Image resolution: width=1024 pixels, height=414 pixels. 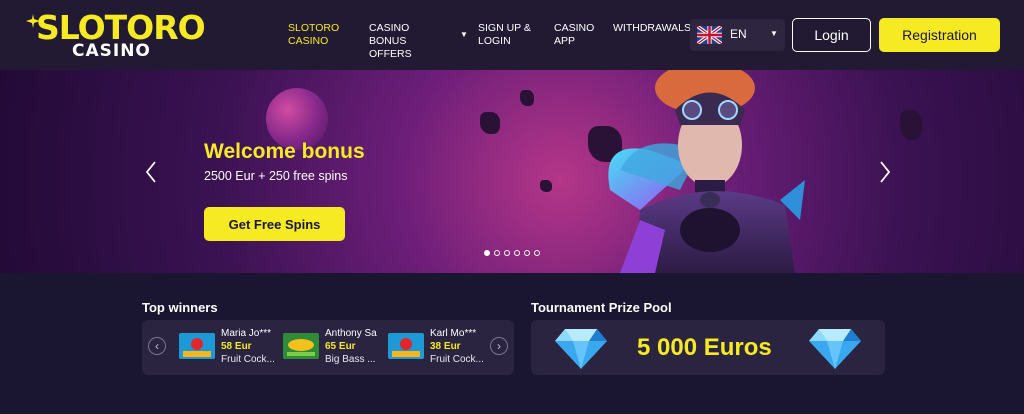 I want to click on chevron-right-icon, so click(x=885, y=172).